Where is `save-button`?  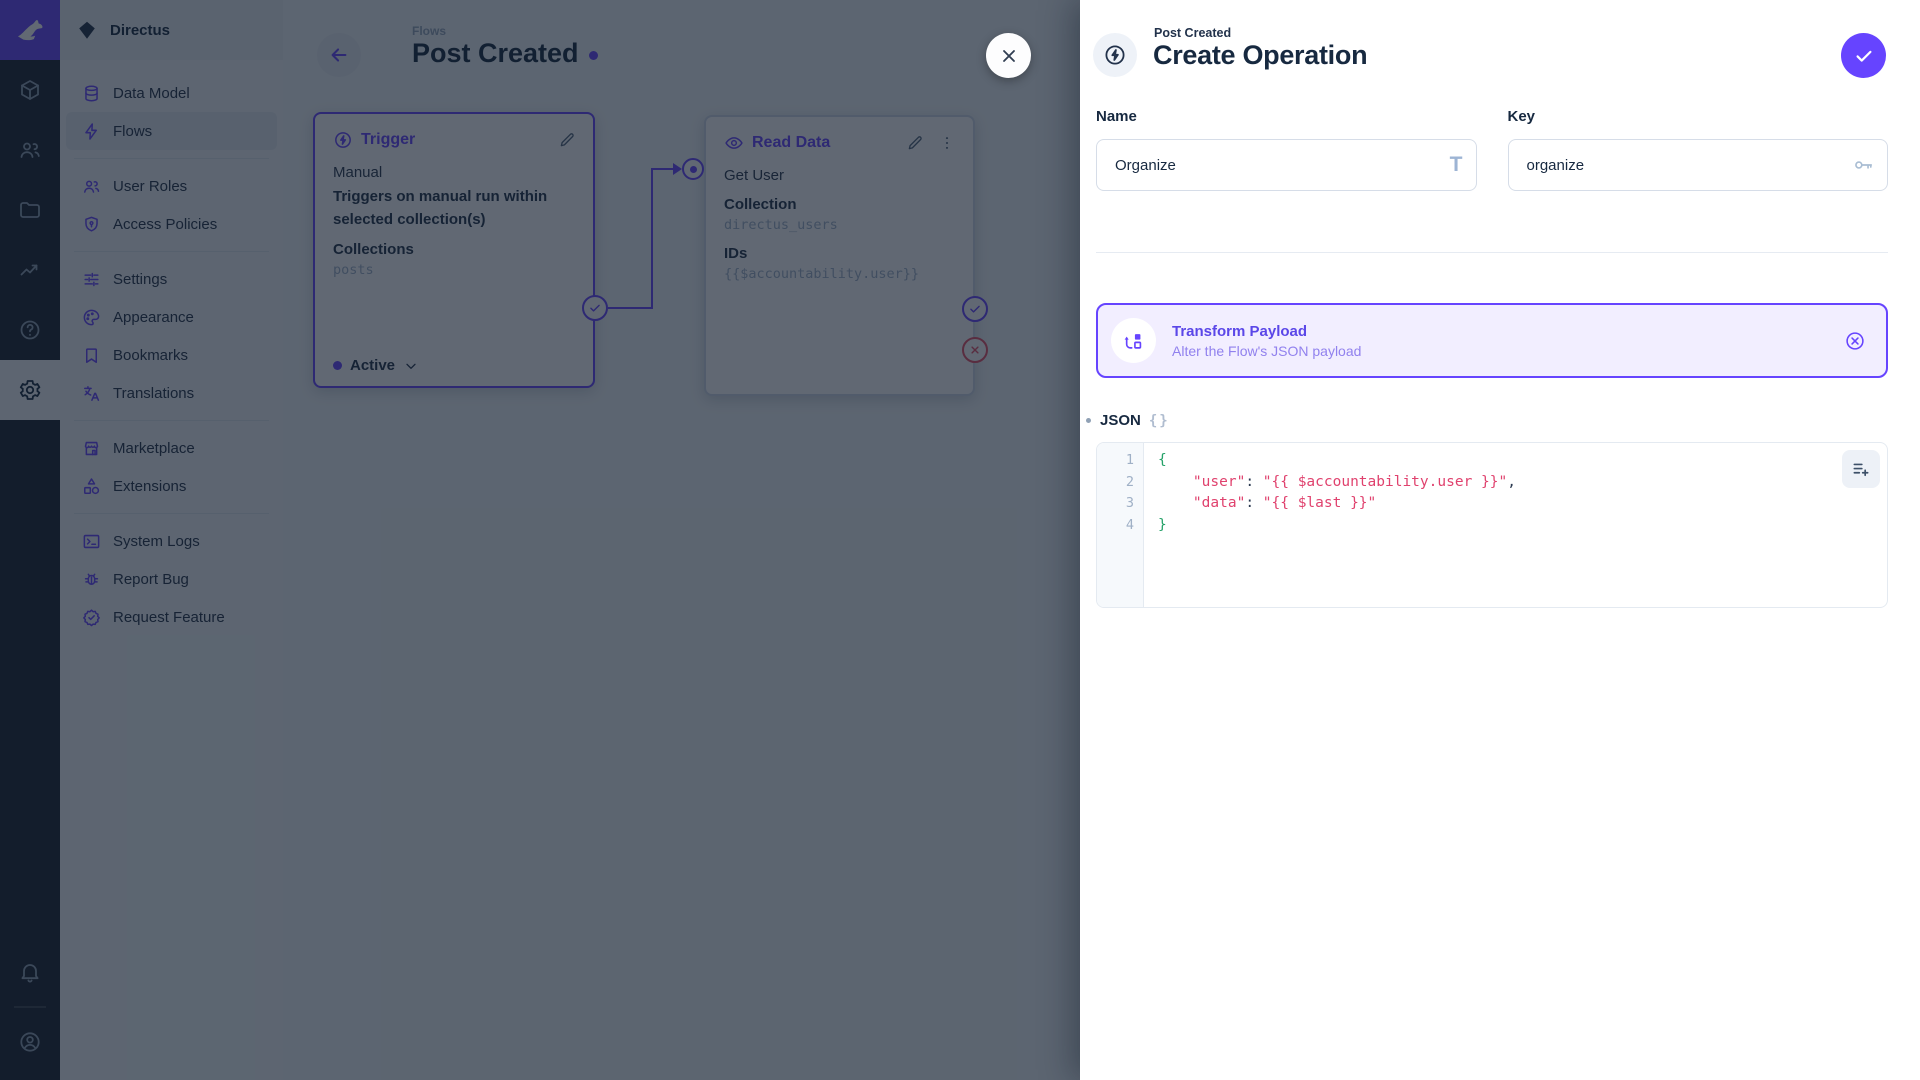
save-button is located at coordinates (1863, 55).